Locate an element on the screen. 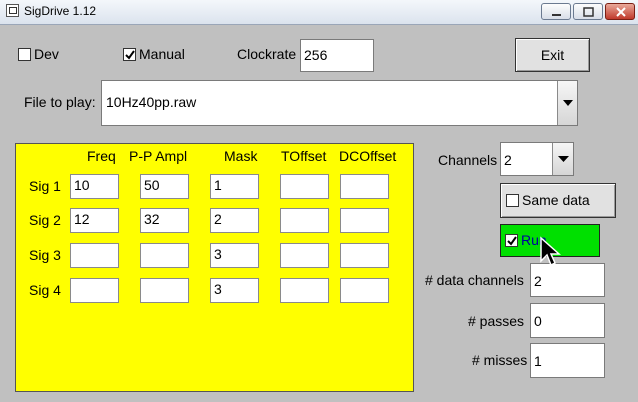 The image size is (638, 402). same-data-label: Same data is located at coordinates (556, 200).